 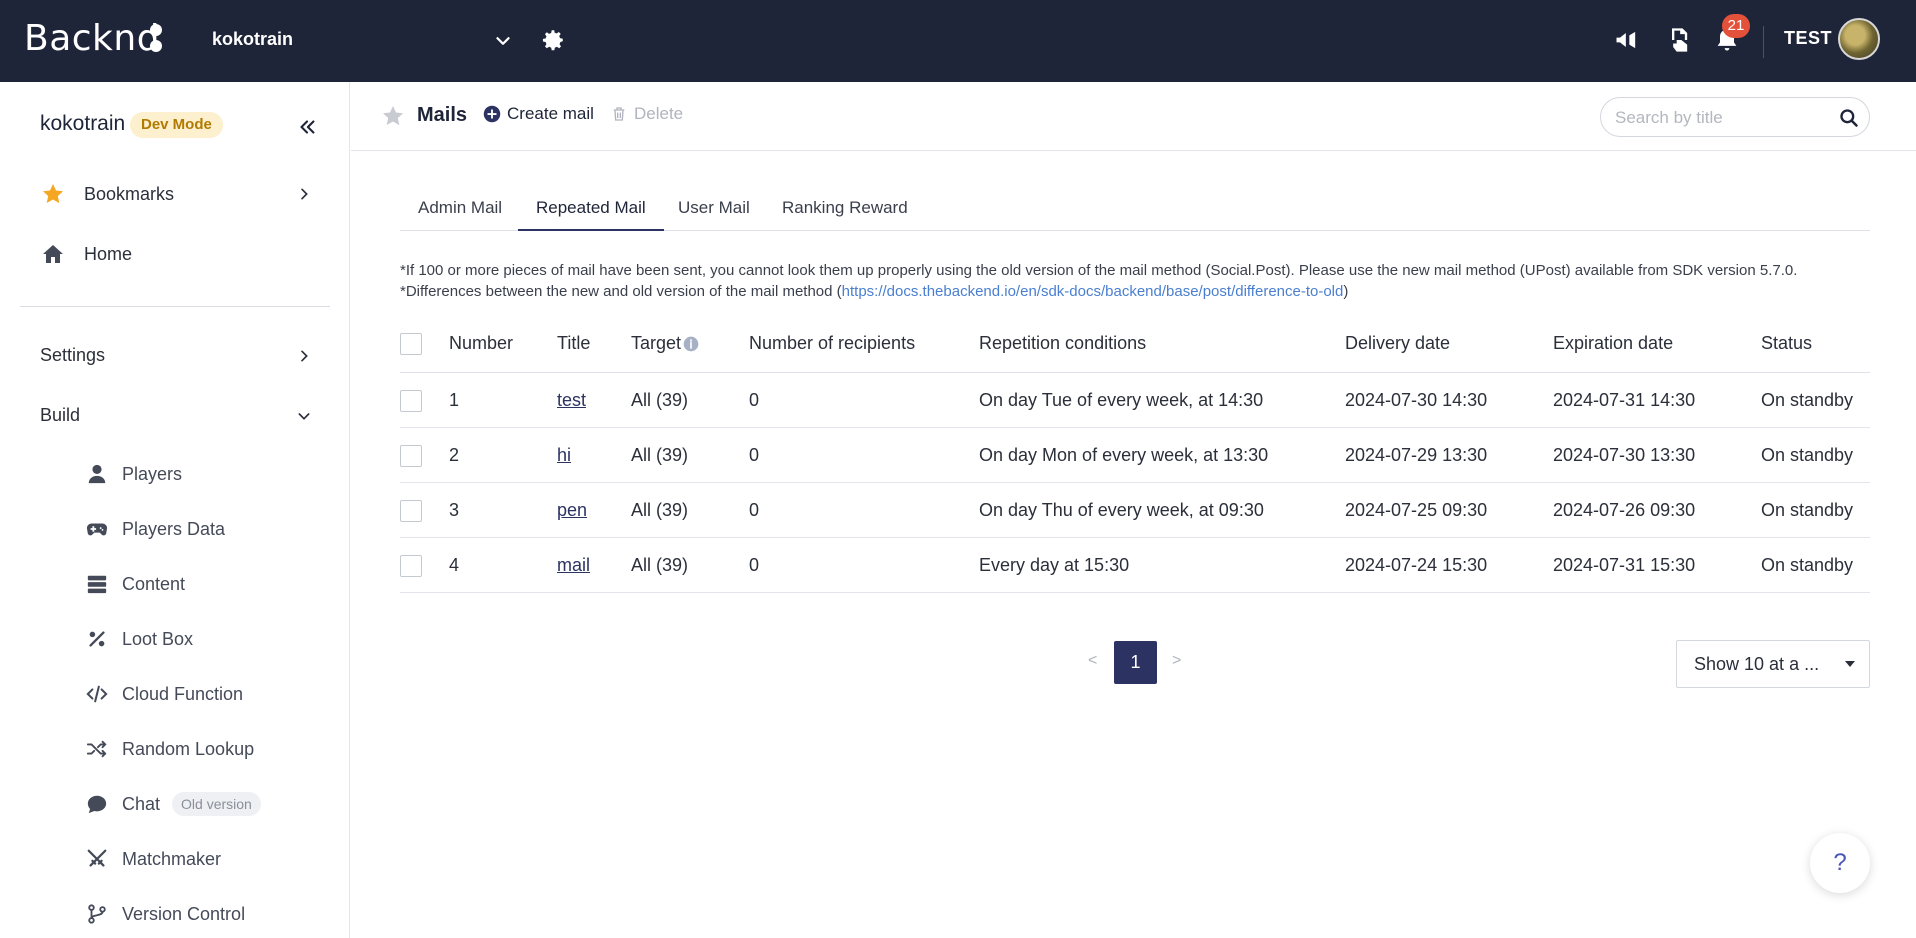 What do you see at coordinates (573, 343) in the screenshot?
I see `column-header: Title` at bounding box center [573, 343].